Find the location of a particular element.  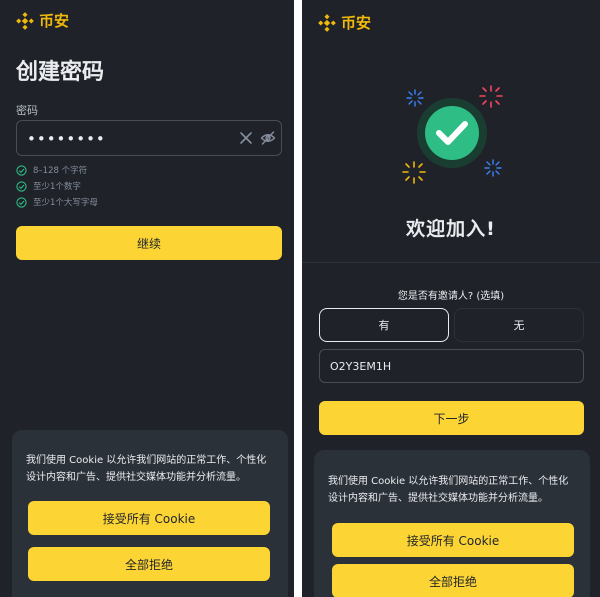

referral-code-input: O2Y3EM1H is located at coordinates (451, 366).